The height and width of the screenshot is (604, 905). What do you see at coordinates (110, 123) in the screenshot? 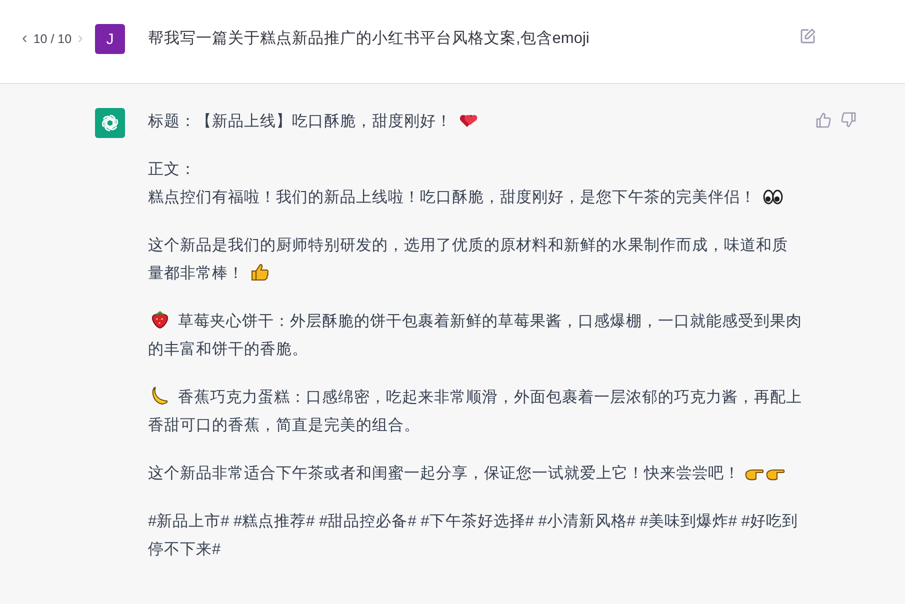
I see `knot-logo-icon` at bounding box center [110, 123].